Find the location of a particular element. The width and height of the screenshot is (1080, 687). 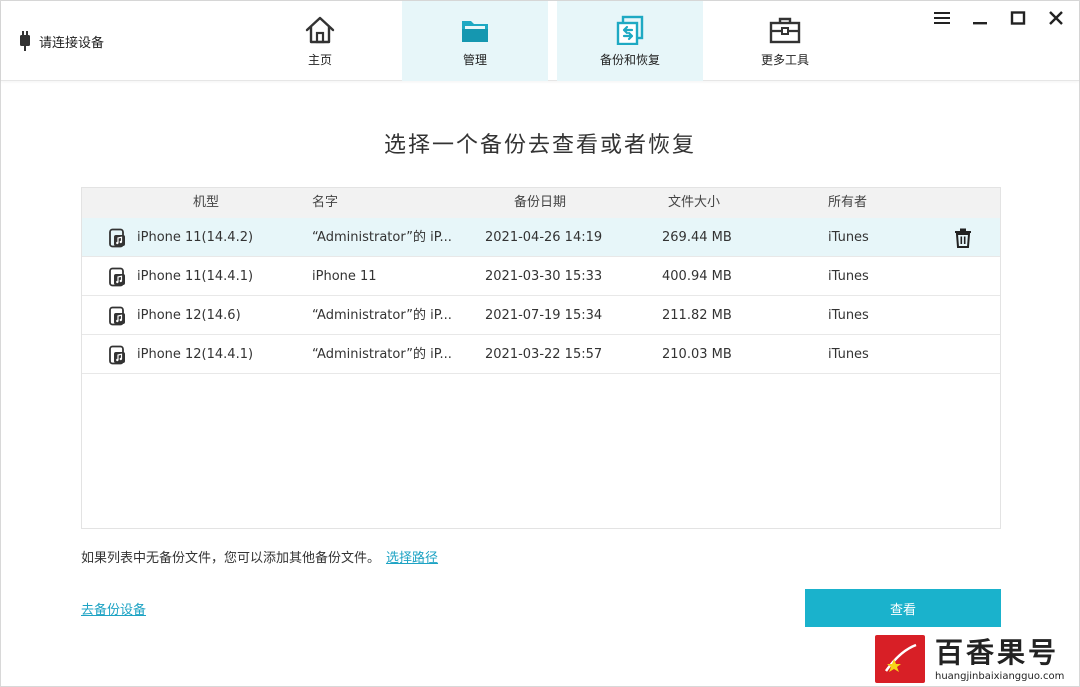

column-header-date: 备份日期 is located at coordinates (540, 203).